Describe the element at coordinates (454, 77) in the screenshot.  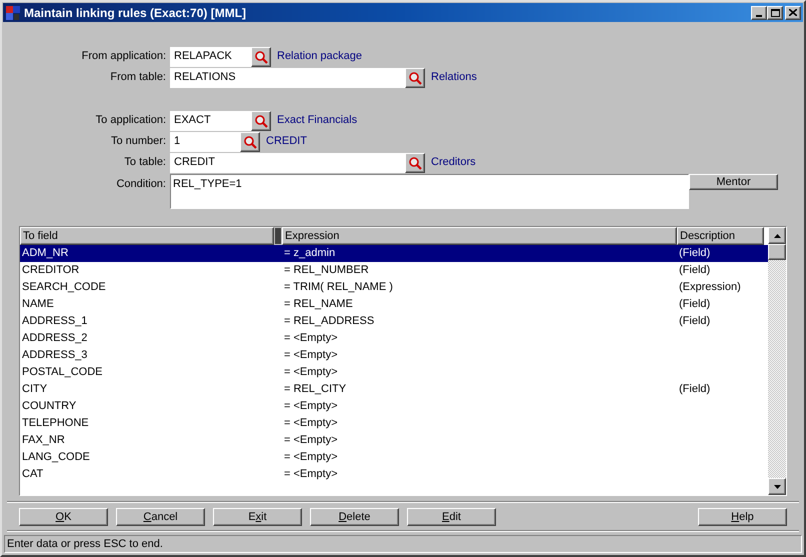
I see `description-link: Relations` at that location.